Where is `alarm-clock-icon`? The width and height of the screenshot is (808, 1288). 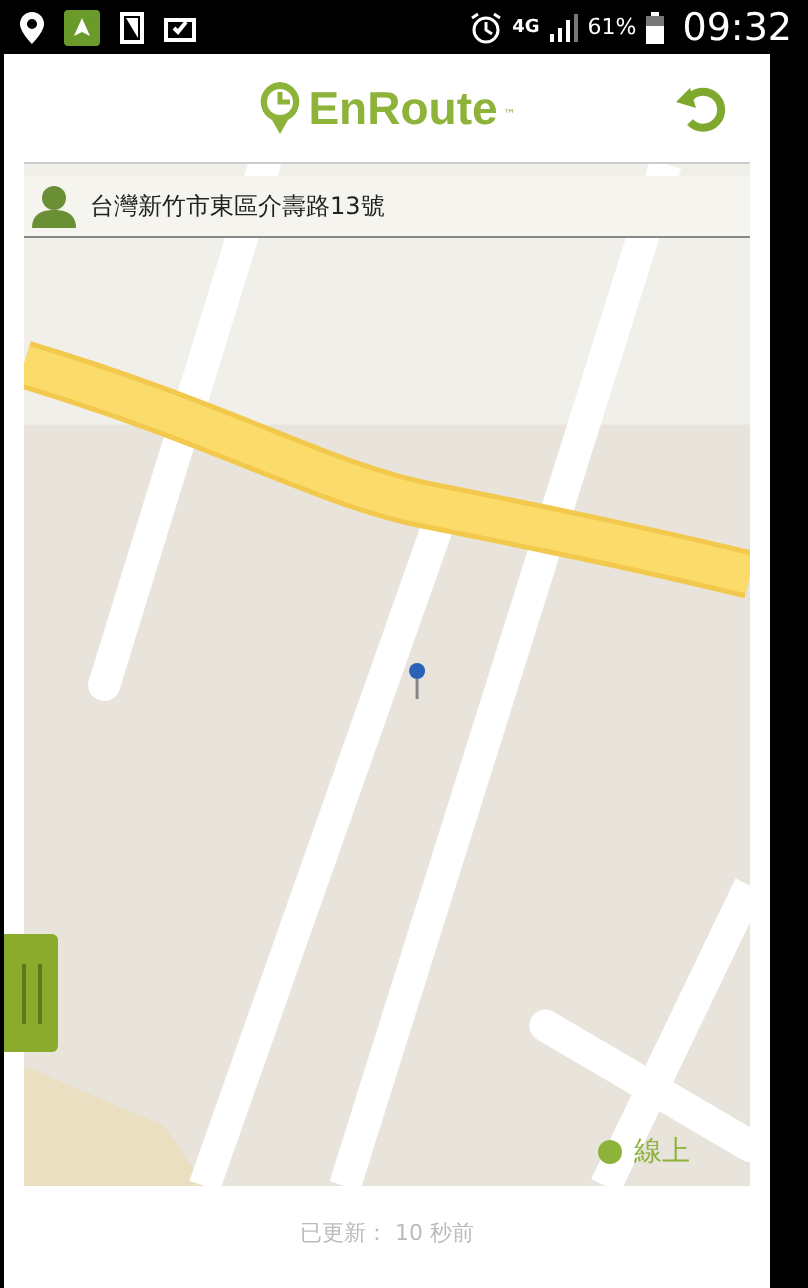
alarm-clock-icon is located at coordinates (486, 27).